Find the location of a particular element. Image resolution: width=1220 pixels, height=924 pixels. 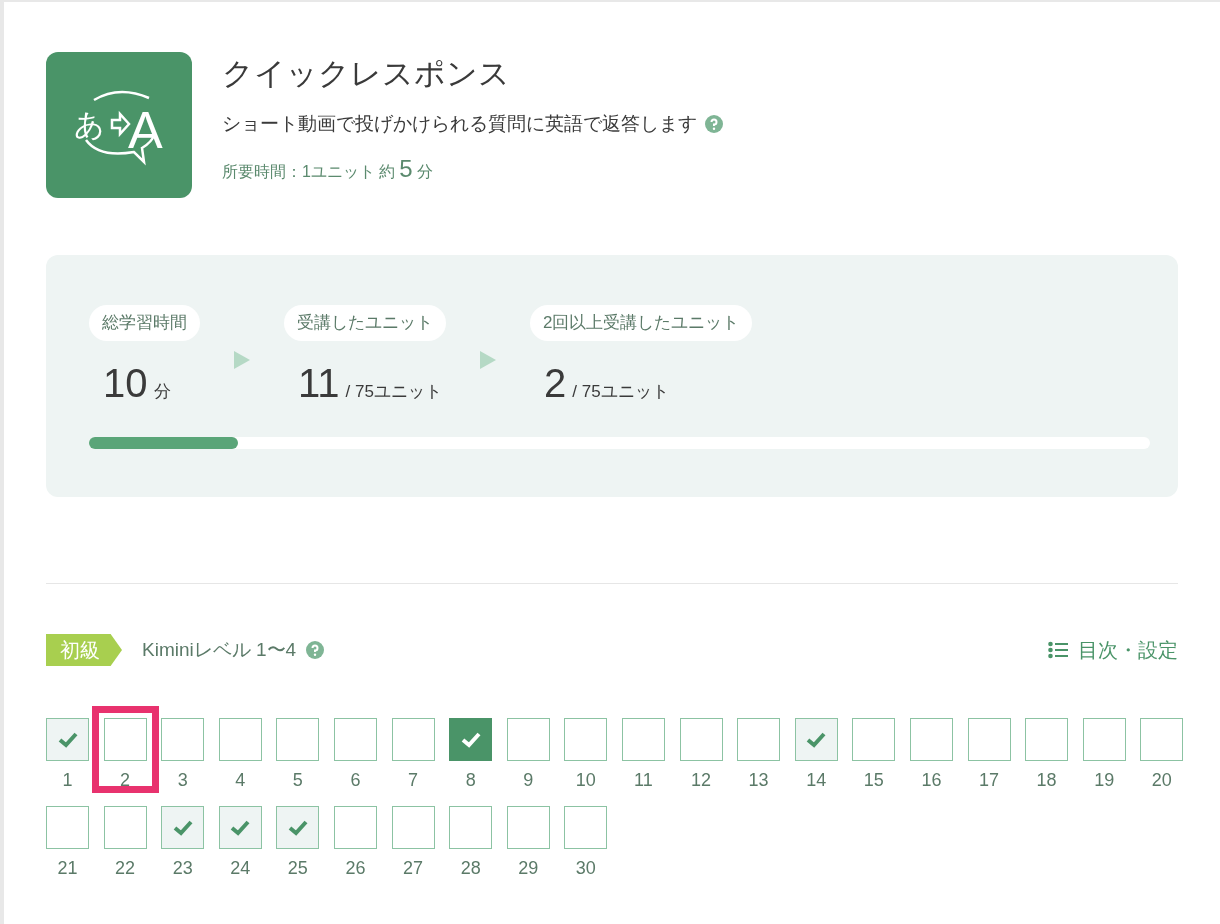

contents-settings-link: 目次・設定 is located at coordinates (1113, 650).